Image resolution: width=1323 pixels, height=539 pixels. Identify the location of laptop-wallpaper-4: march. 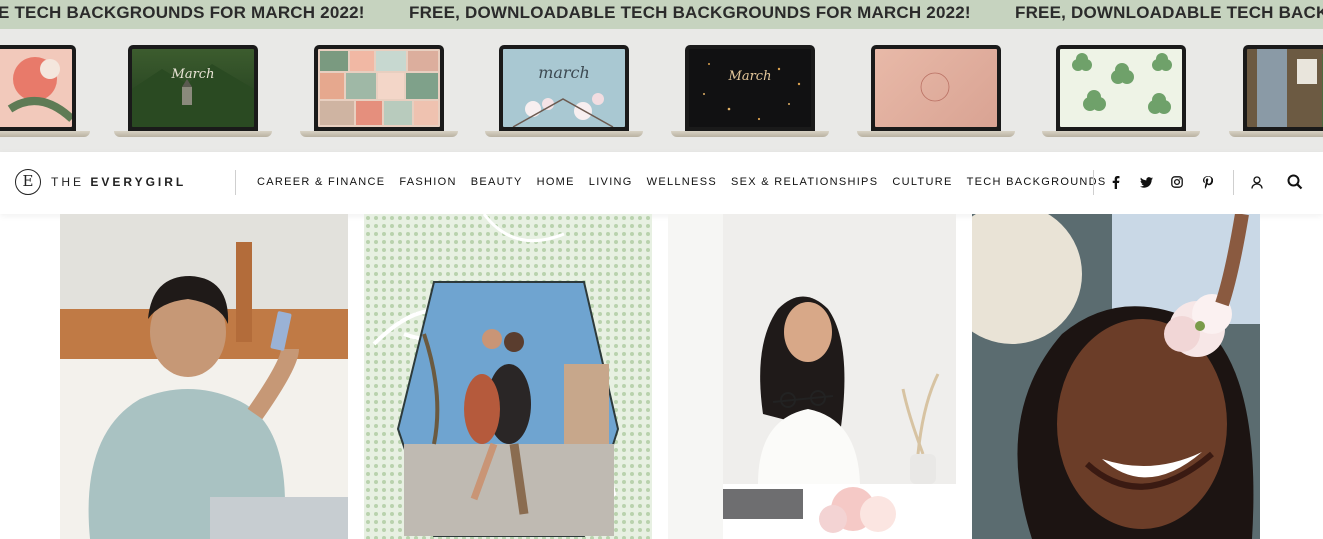
(564, 91).